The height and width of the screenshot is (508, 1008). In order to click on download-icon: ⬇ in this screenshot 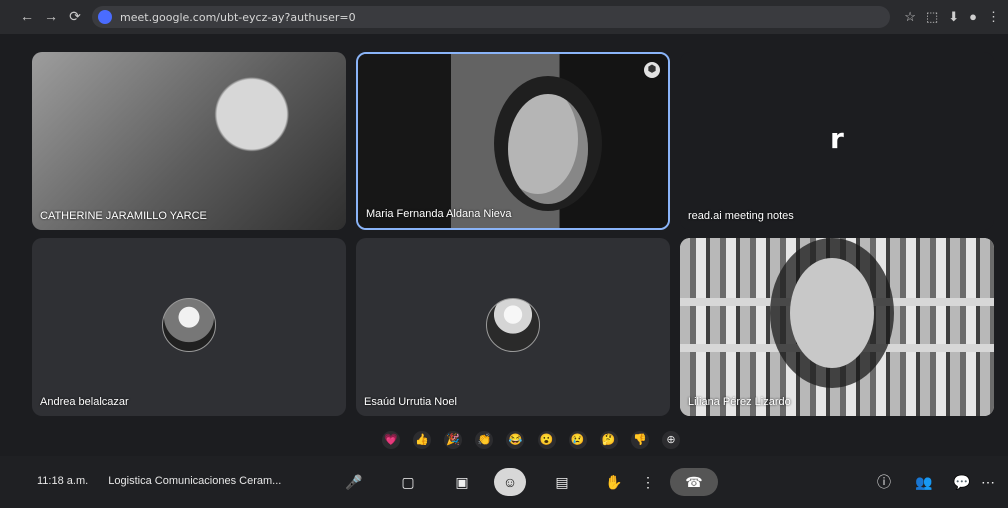, I will do `click(953, 17)`.